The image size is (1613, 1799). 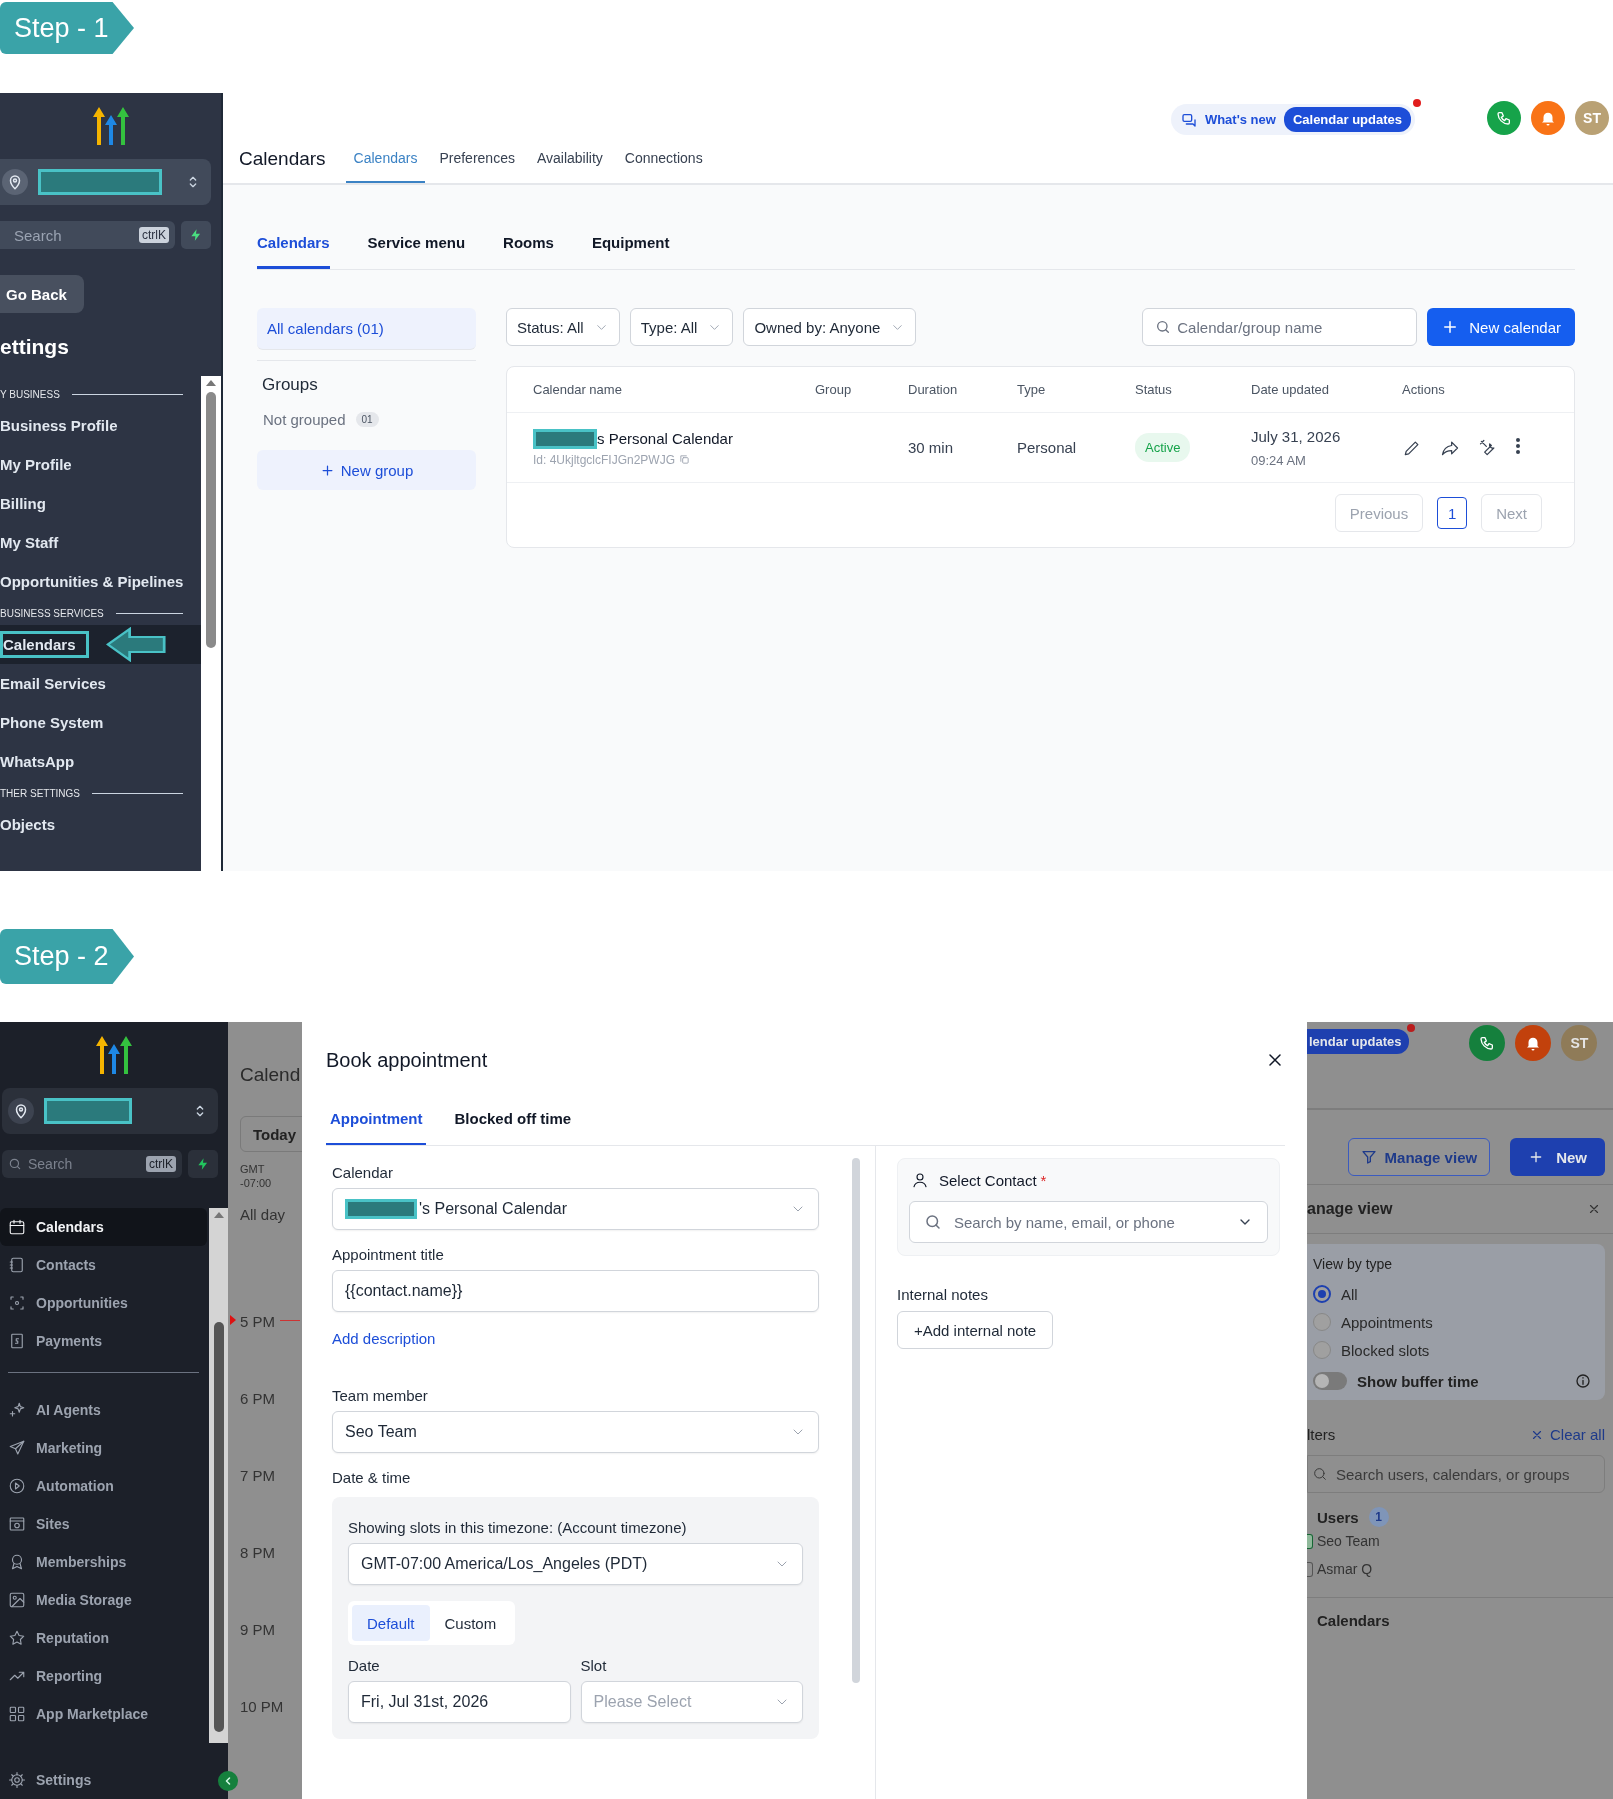 What do you see at coordinates (17, 1227) in the screenshot?
I see `calendar-icon` at bounding box center [17, 1227].